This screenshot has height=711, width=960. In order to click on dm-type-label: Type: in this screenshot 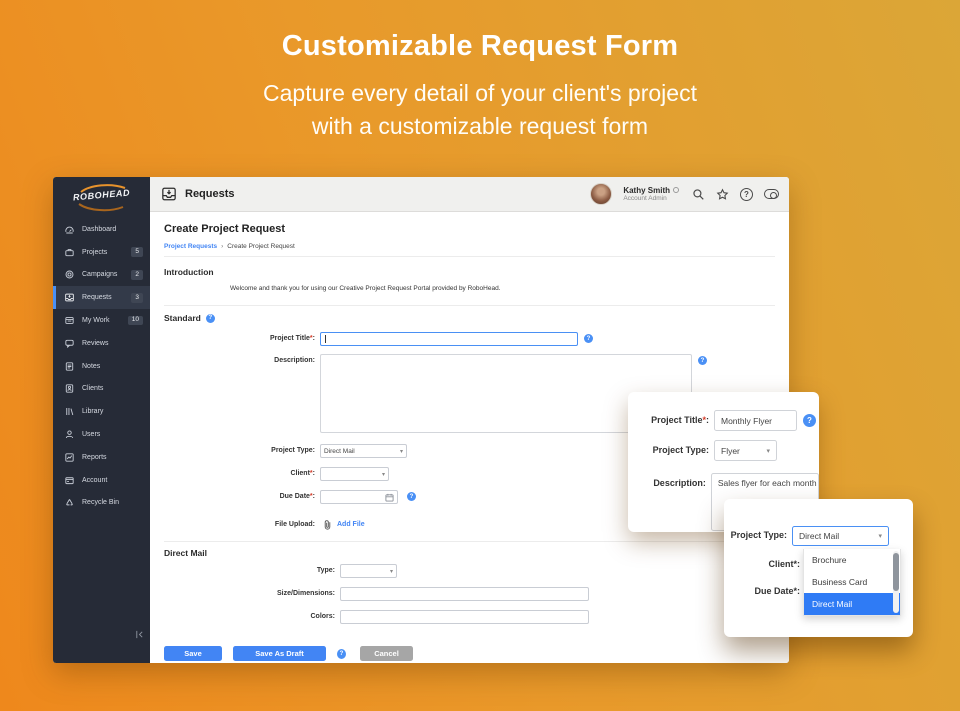, I will do `click(325, 570)`.